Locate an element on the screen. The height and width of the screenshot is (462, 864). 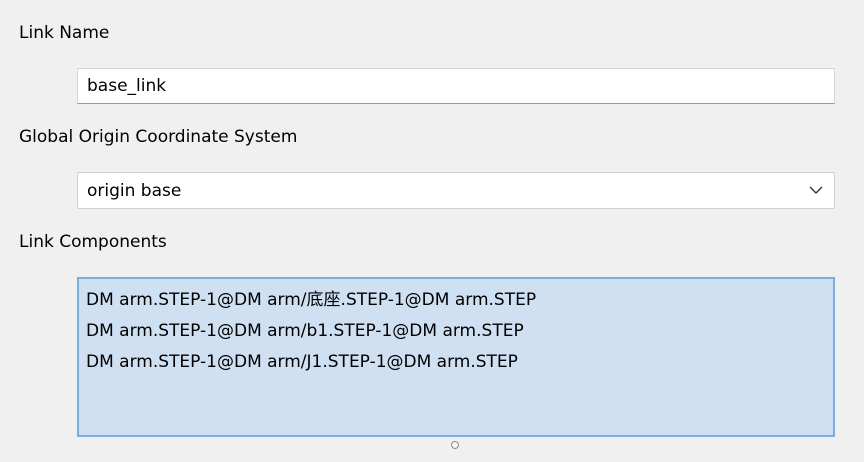
link-name-input is located at coordinates (456, 86).